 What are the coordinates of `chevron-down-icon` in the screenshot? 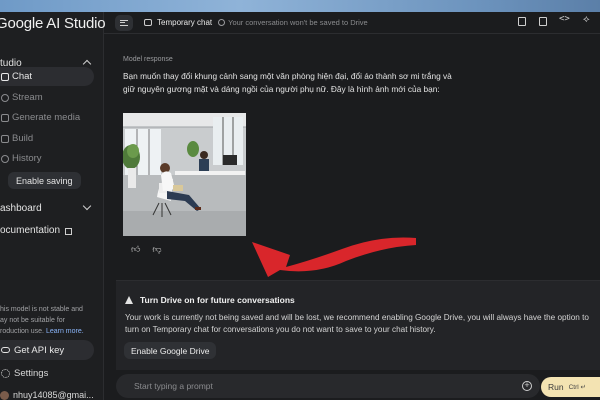 It's located at (87, 206).